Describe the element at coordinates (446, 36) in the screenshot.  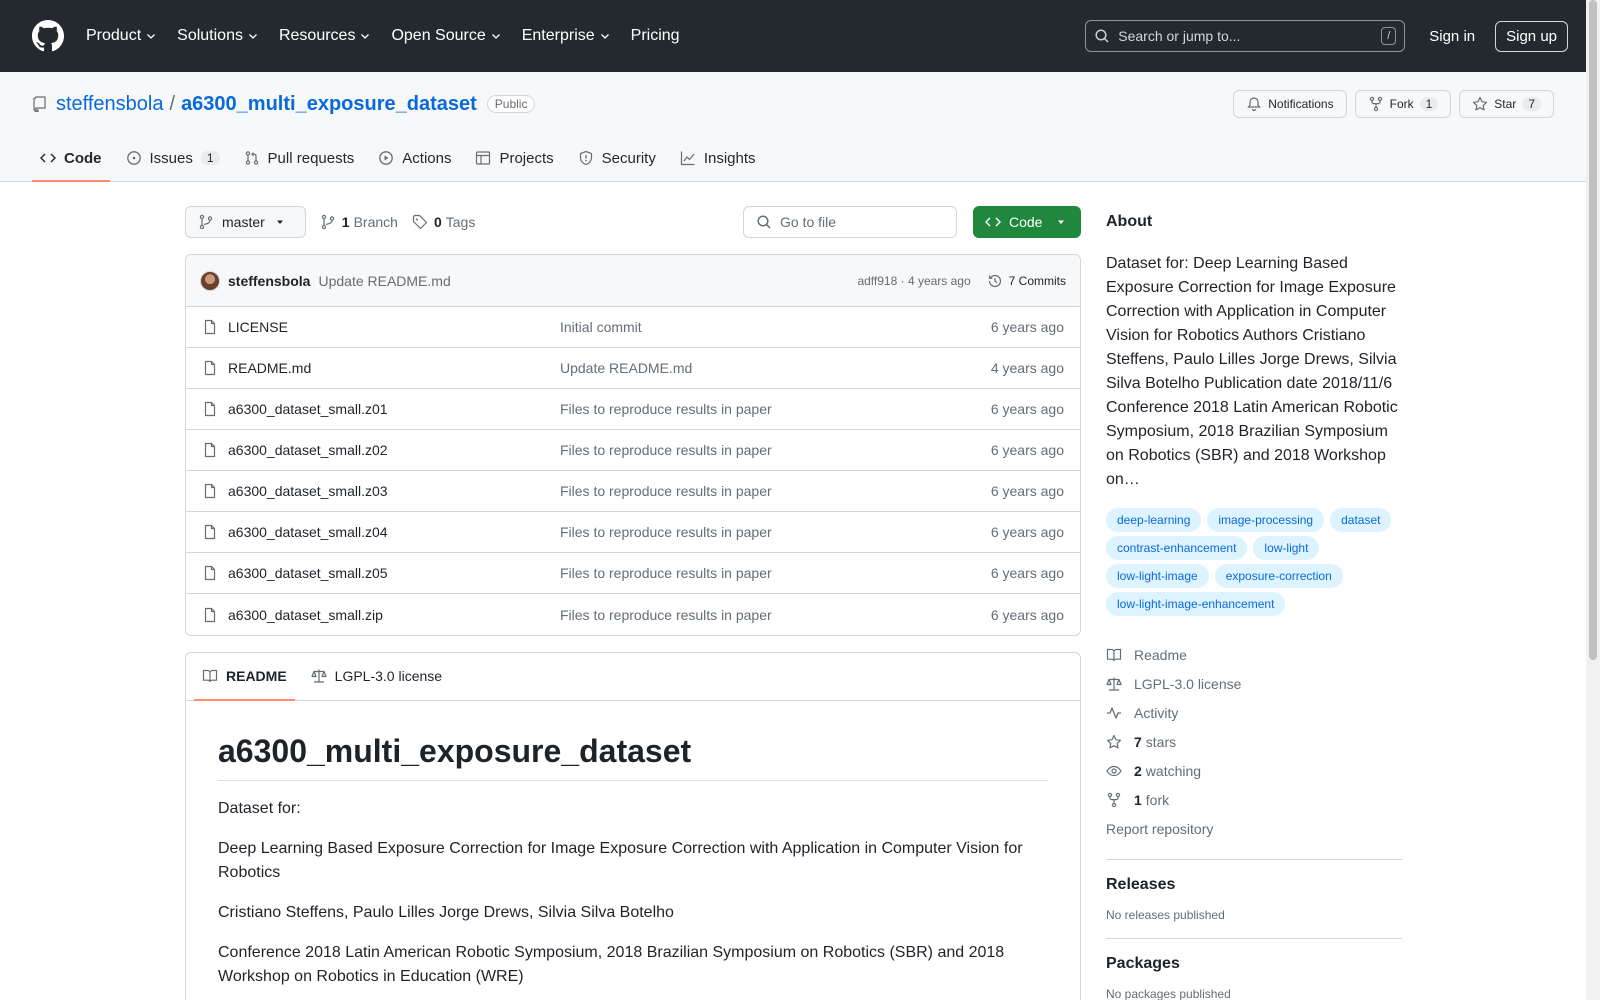
I see `nav-open-source: Open Source` at that location.